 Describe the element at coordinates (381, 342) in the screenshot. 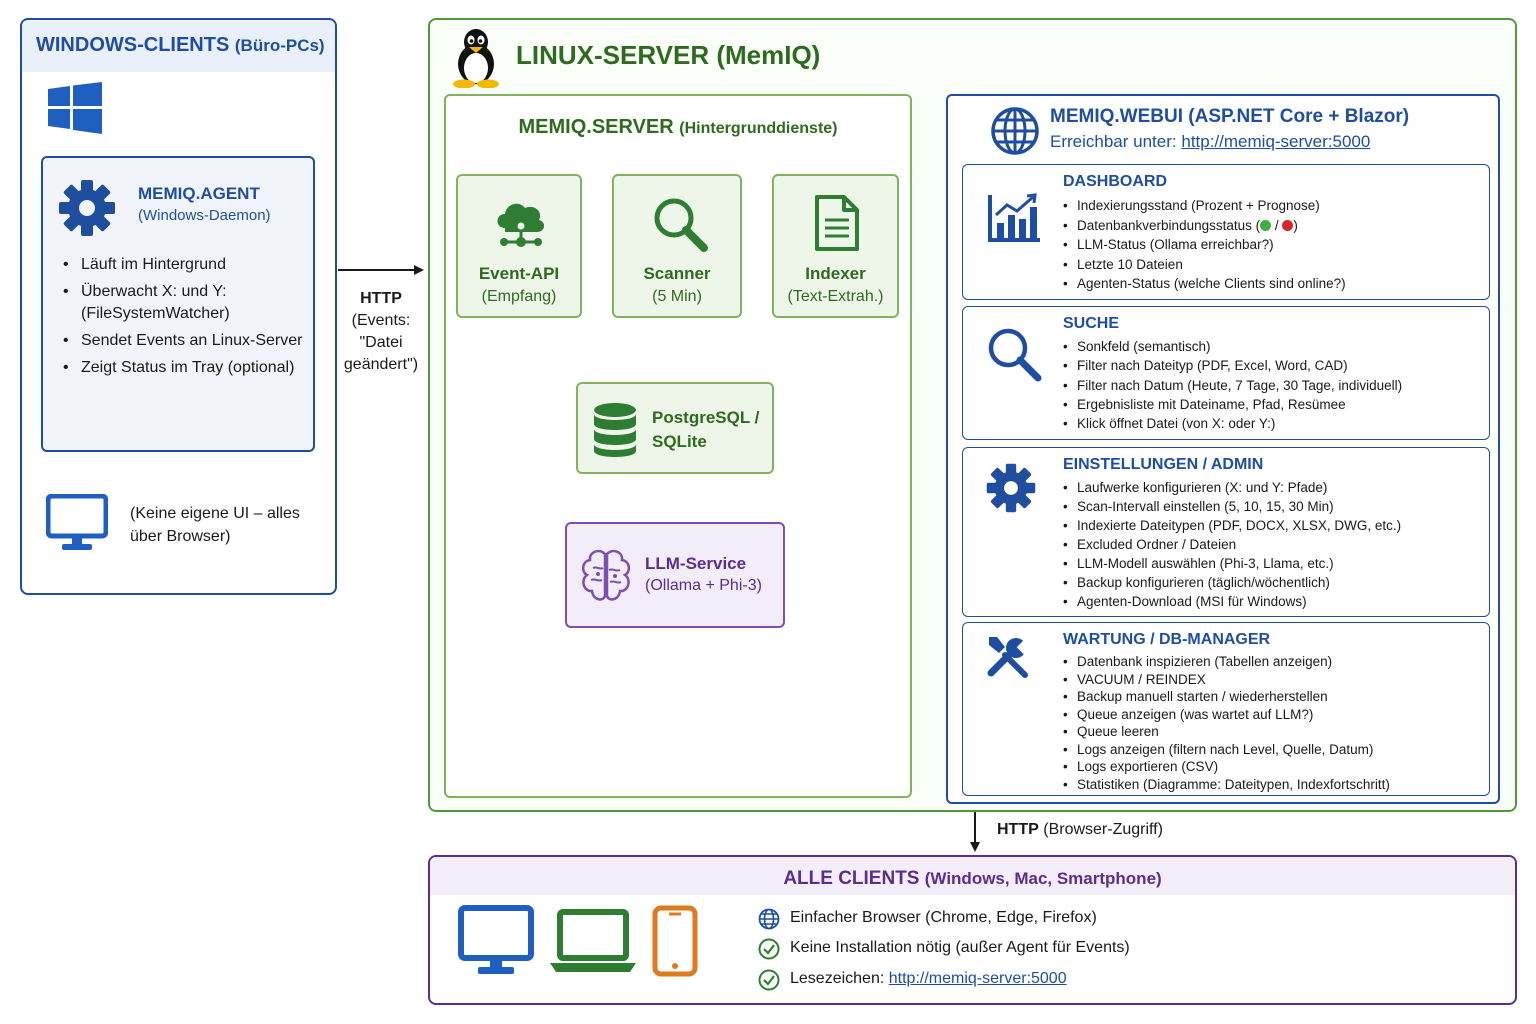

I see `http-events-detail: (Events: "Datei geändert")` at that location.